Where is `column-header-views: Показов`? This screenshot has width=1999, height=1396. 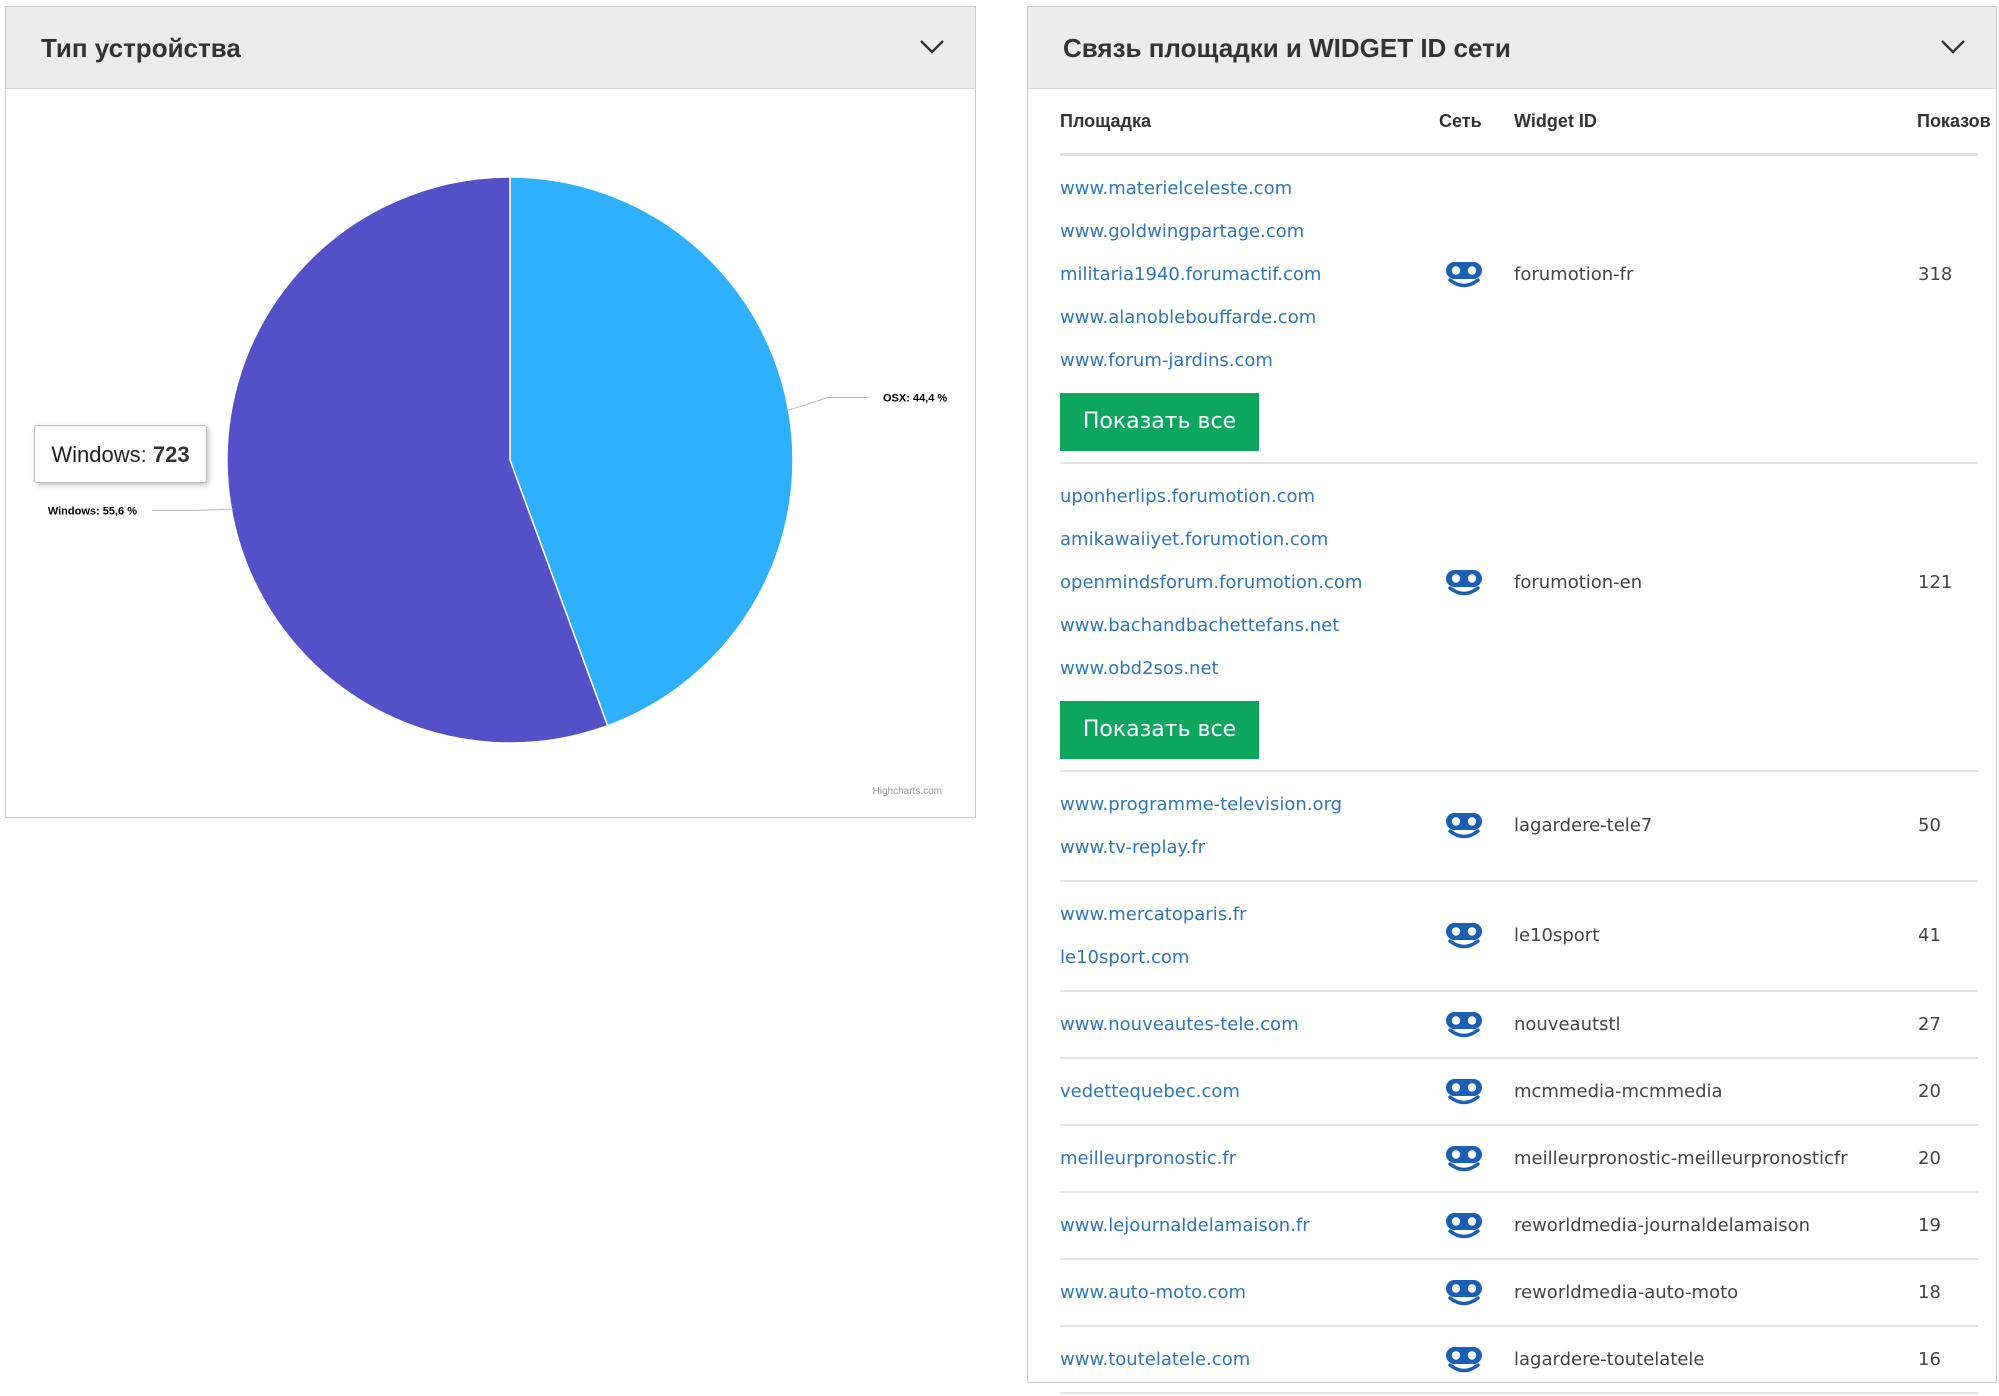
column-header-views: Показов is located at coordinates (1954, 121).